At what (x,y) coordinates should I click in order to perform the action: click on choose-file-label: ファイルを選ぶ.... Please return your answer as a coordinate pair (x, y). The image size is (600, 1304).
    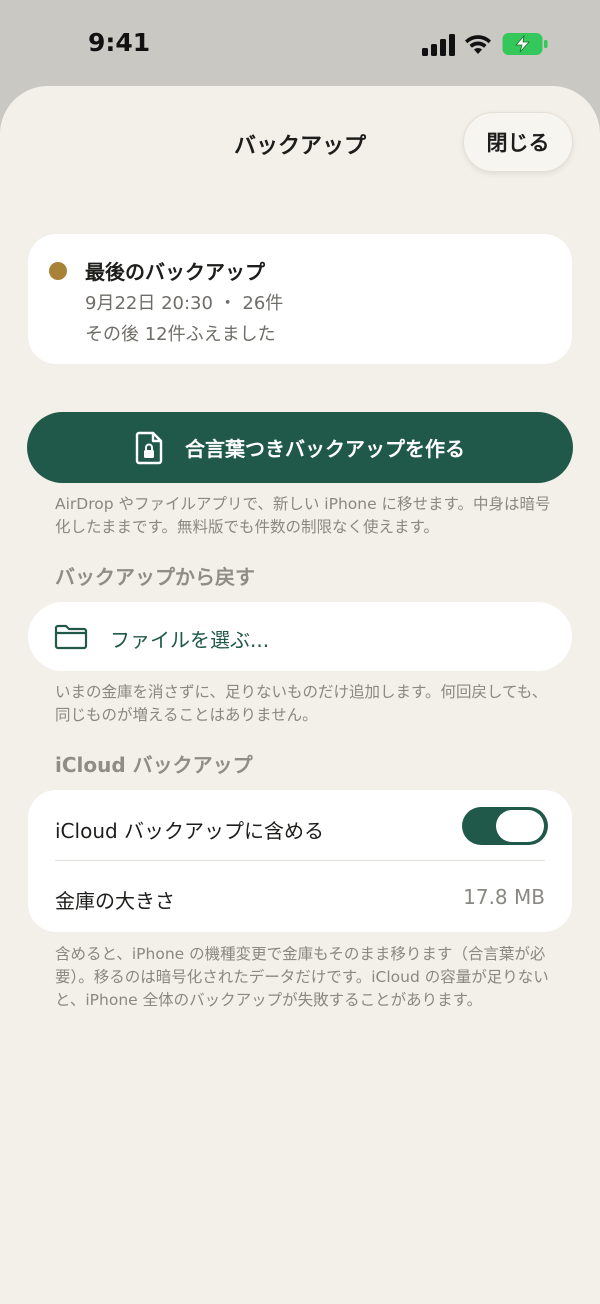
    Looking at the image, I should click on (190, 640).